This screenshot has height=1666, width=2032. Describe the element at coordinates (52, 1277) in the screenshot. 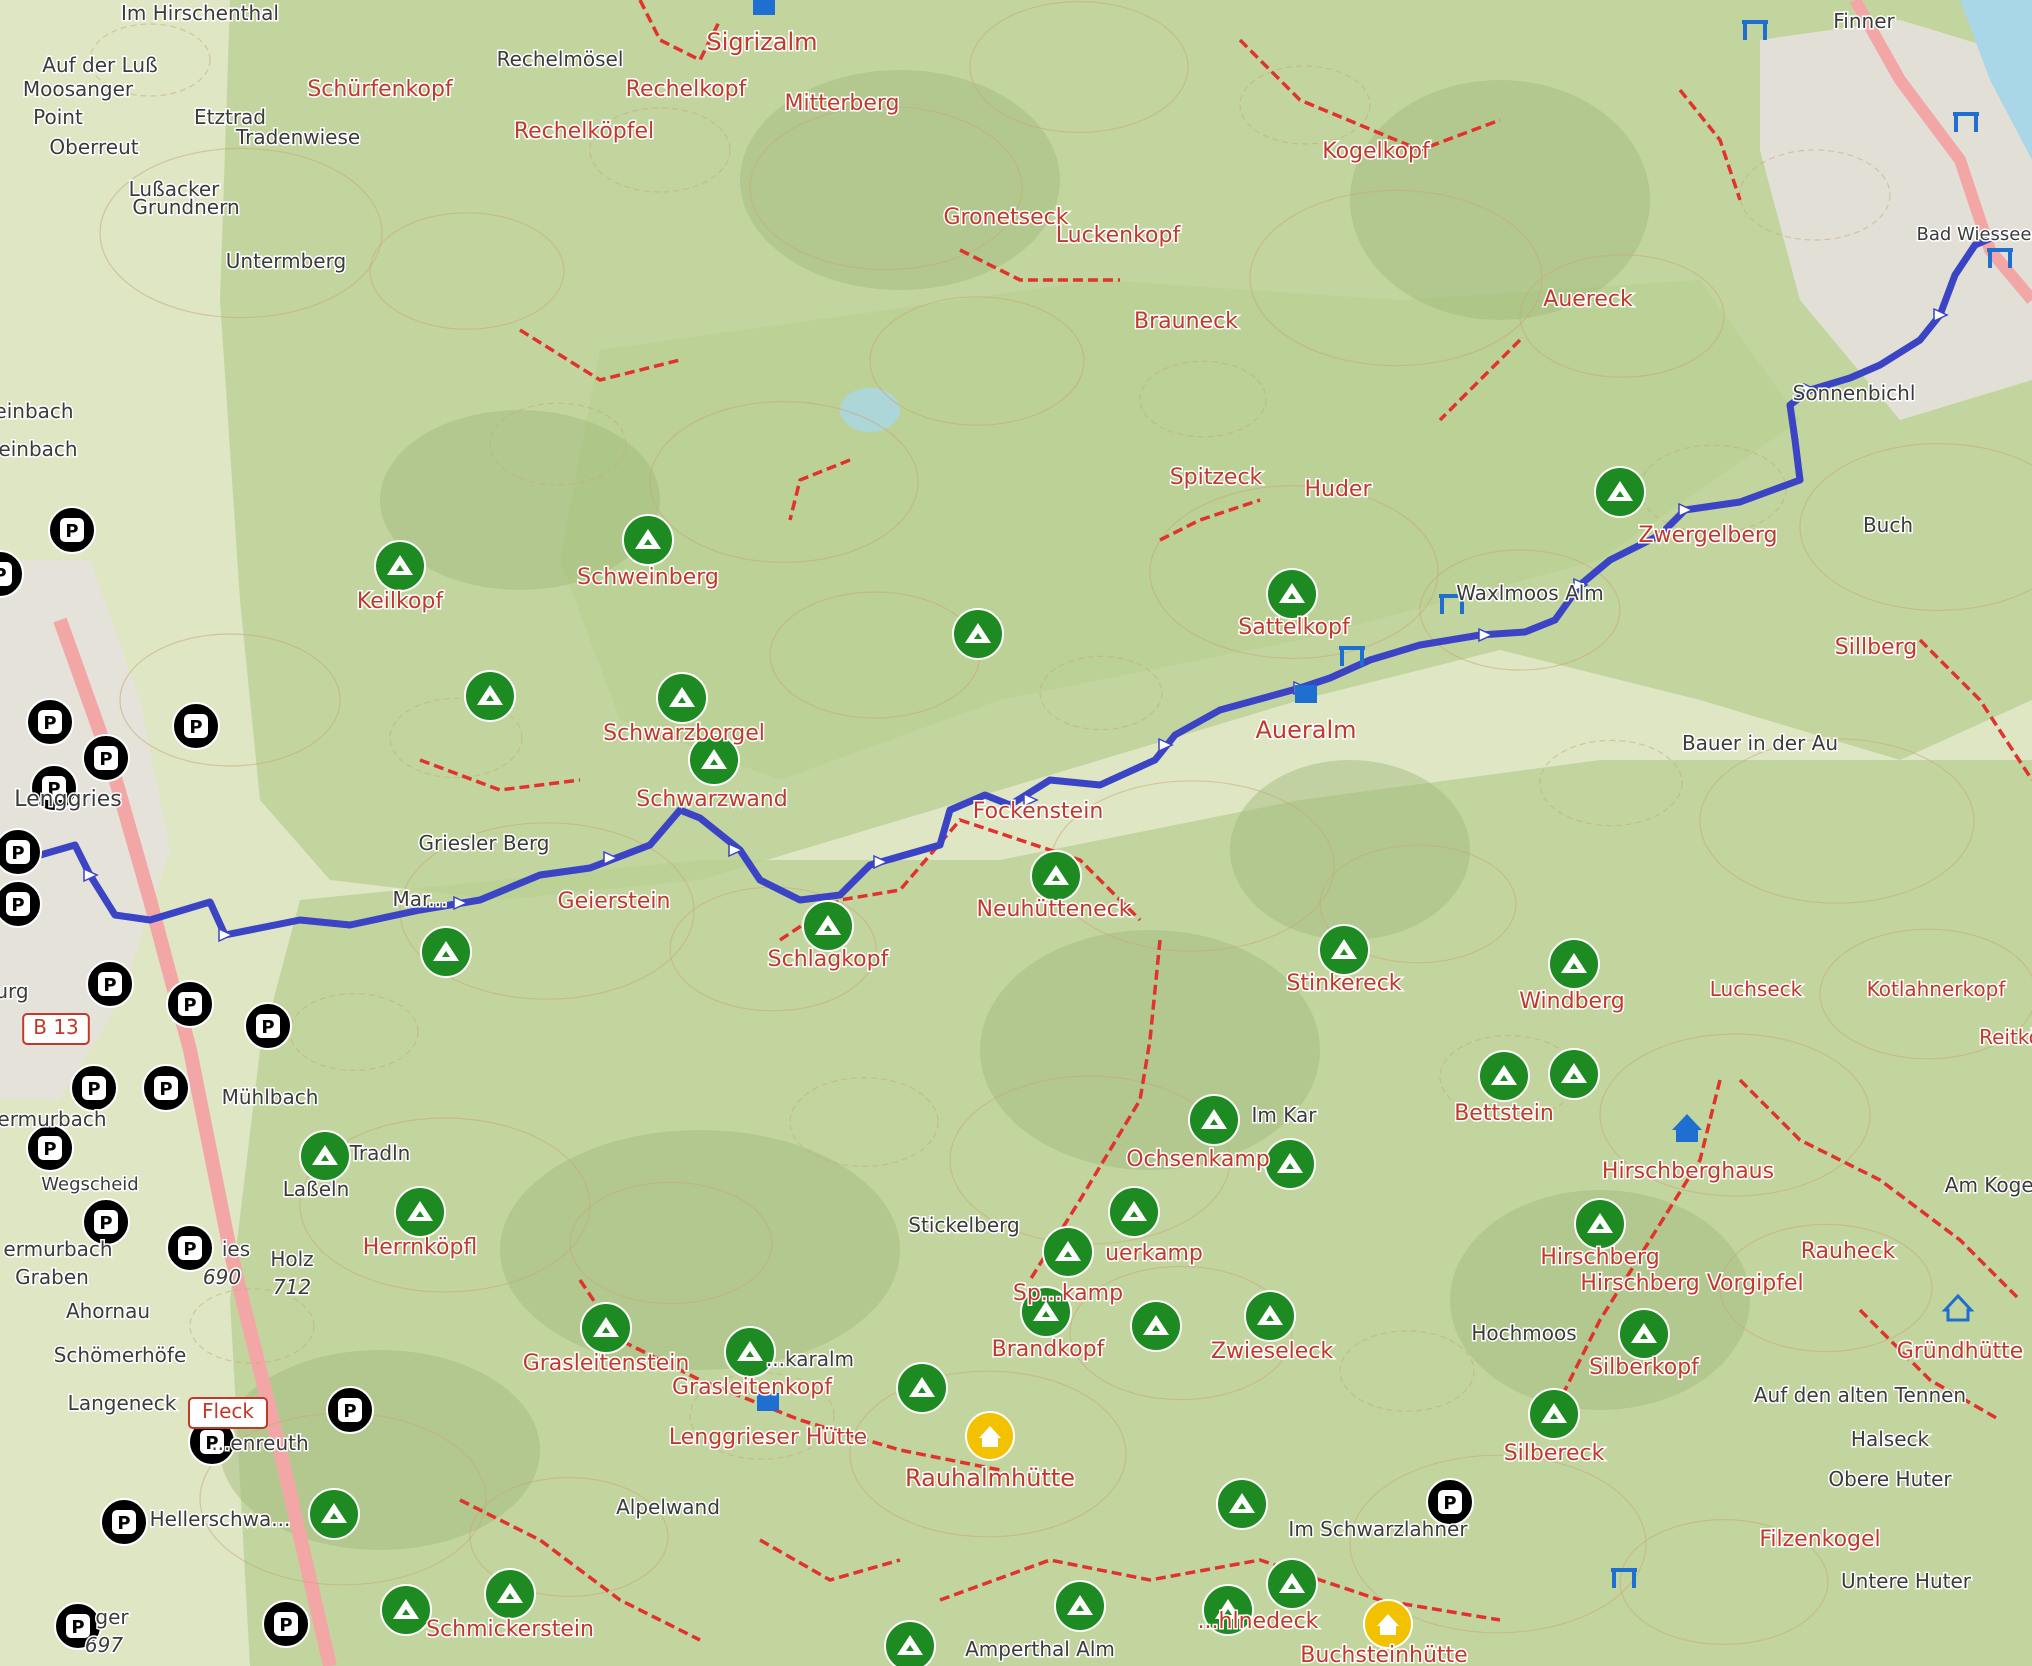

I see `map-label-graben: Graben` at that location.